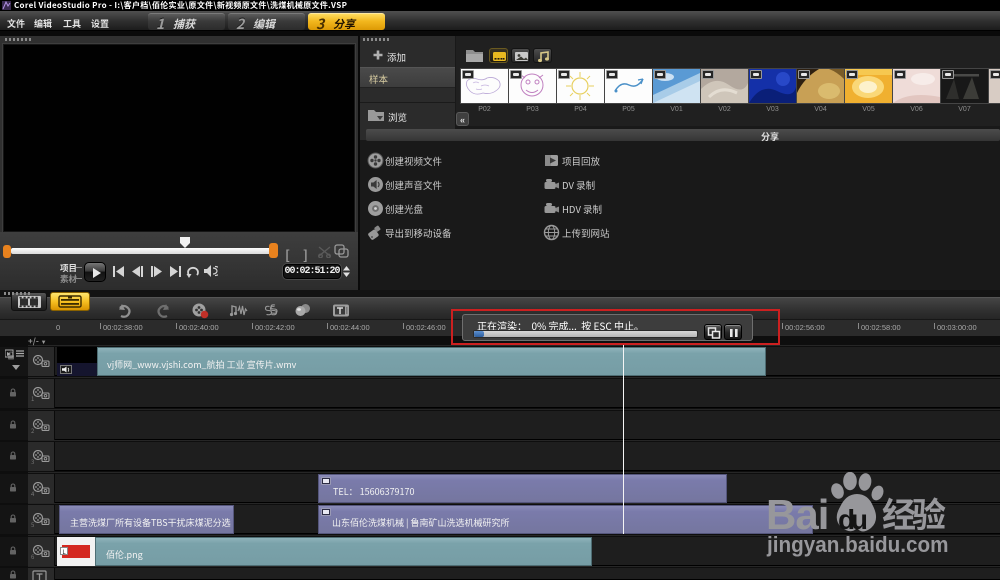 The height and width of the screenshot is (580, 1000). I want to click on svg-text: du, so click(853, 519).